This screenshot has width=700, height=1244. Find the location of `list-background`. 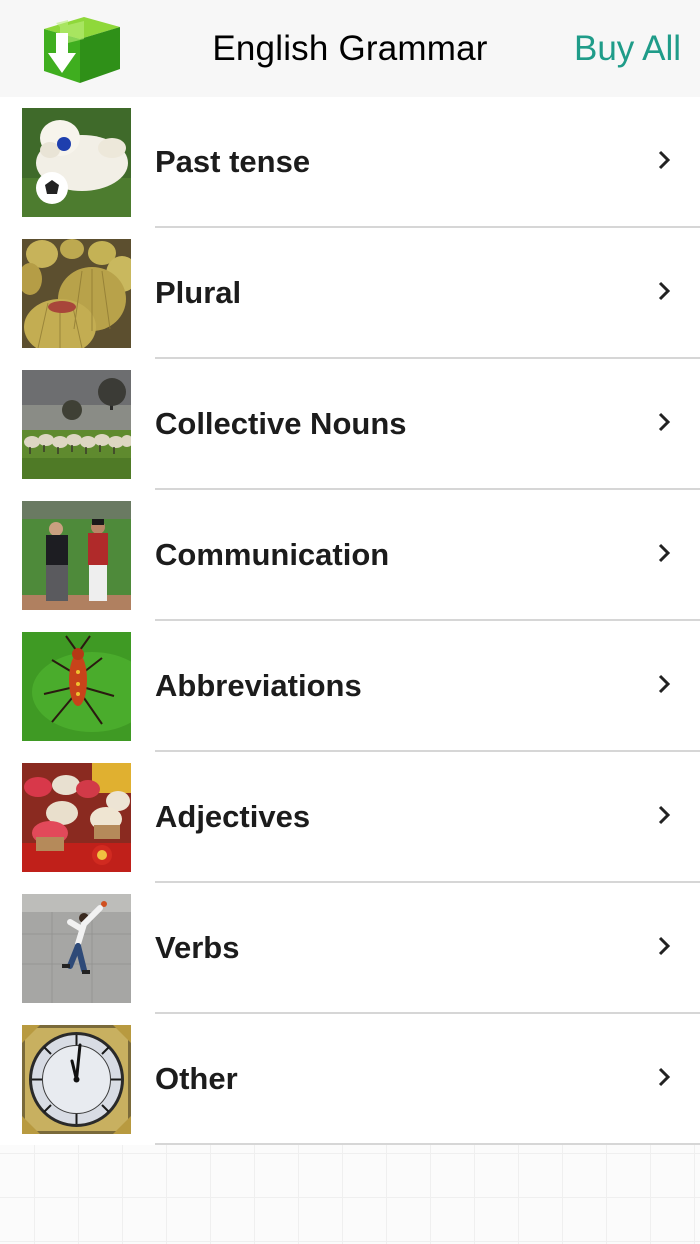

list-background is located at coordinates (350, 1194).